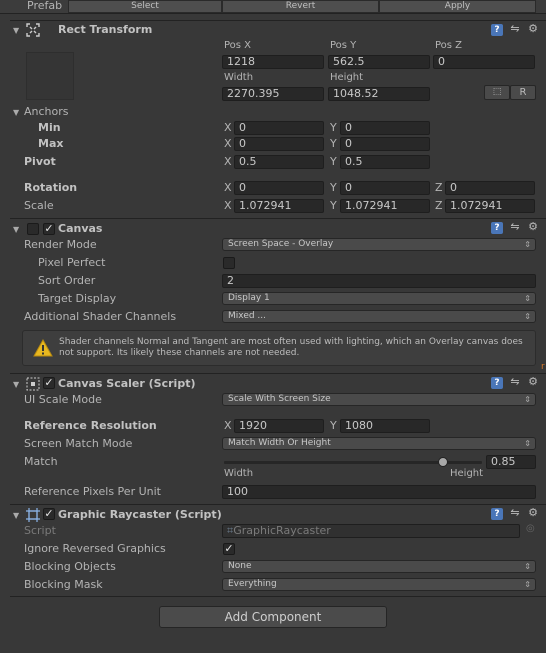 The width and height of the screenshot is (546, 653). Describe the element at coordinates (385, 426) in the screenshot. I see `ref-res-y-field: 1080` at that location.